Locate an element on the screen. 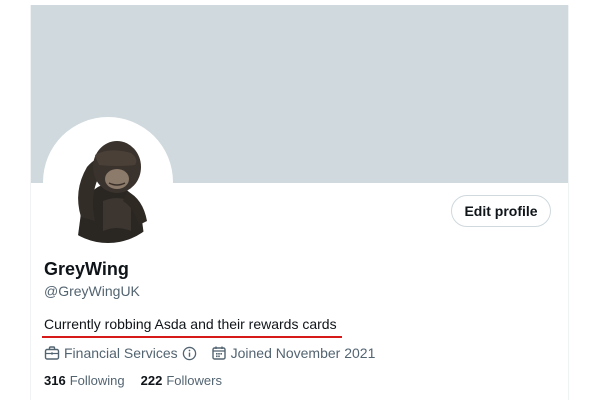  following-count: 316 is located at coordinates (55, 380).